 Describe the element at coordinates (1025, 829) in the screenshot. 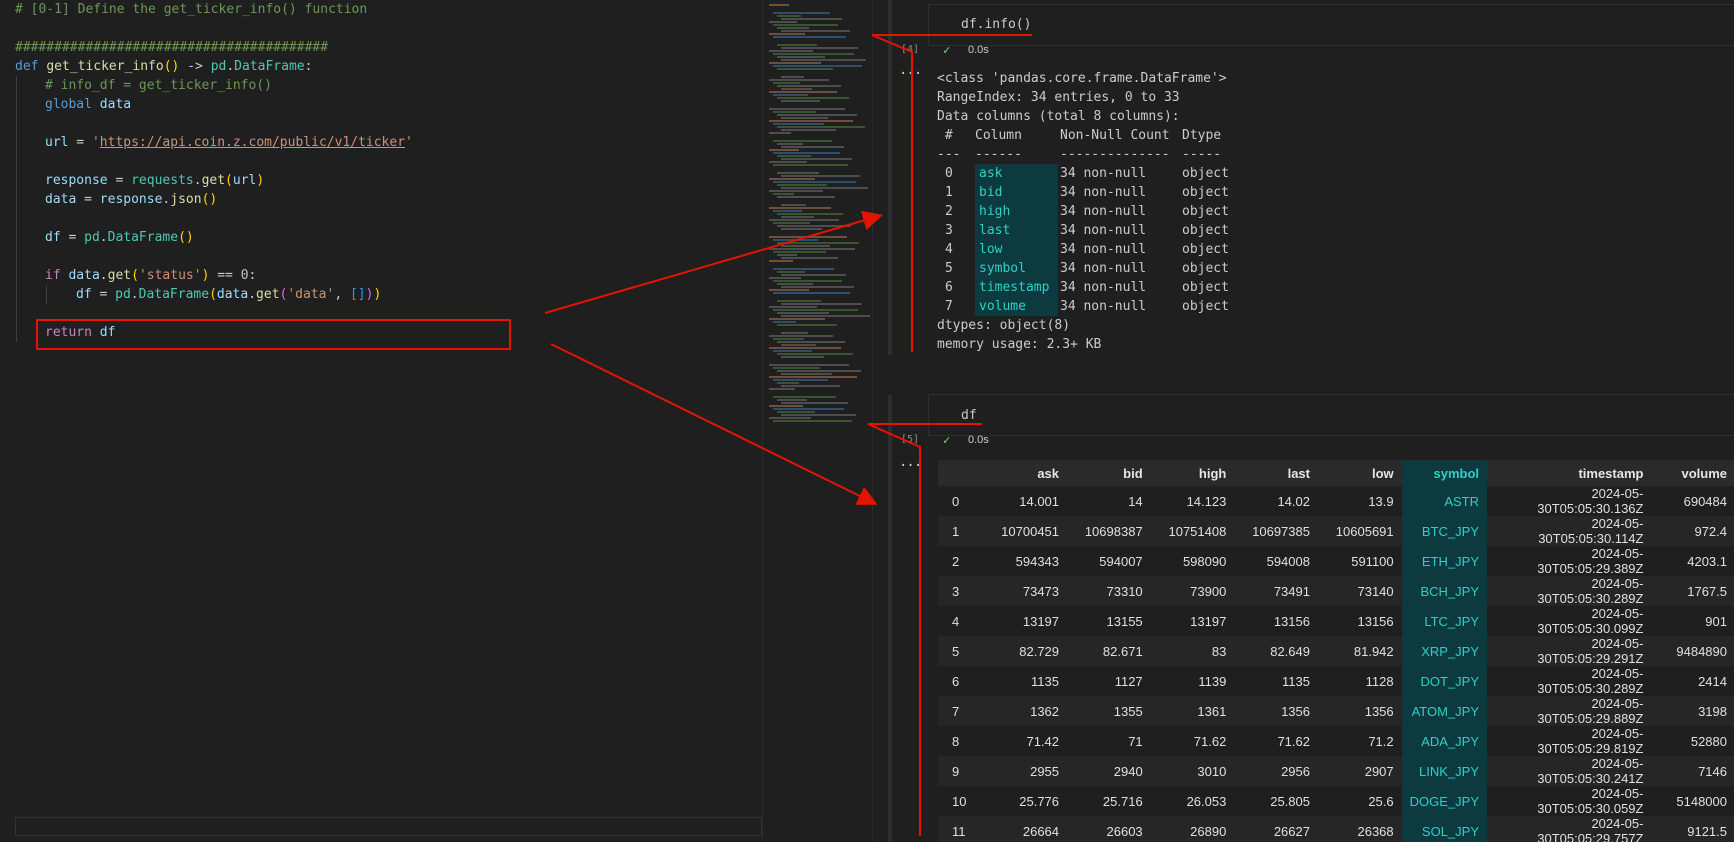

I see `table-cell: 26664` at that location.